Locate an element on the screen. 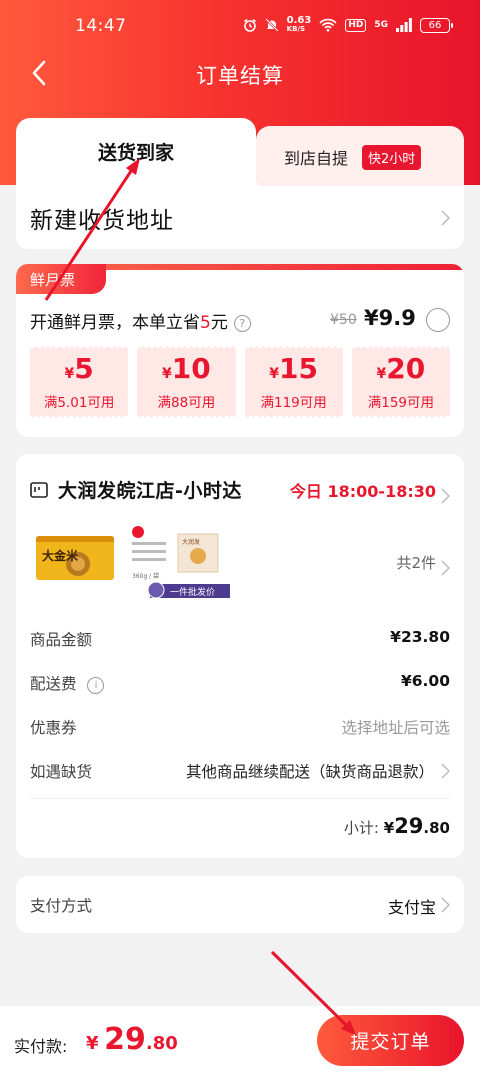 Image resolution: width=480 pixels, height=1072 pixels. nav-bar: 订单结算 is located at coordinates (240, 74).